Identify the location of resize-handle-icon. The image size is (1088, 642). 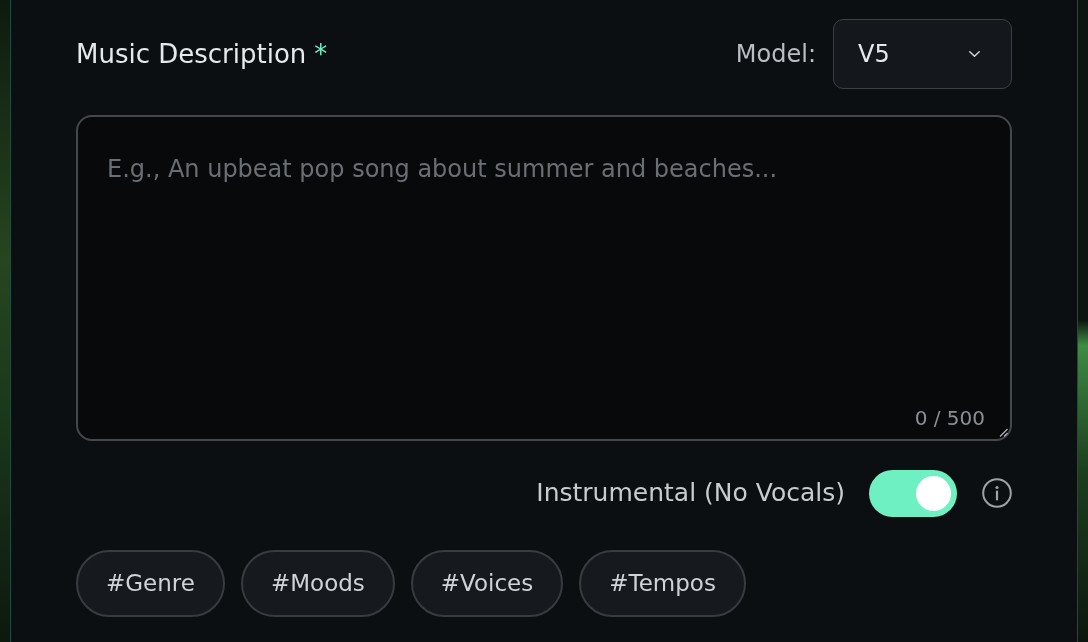
(1003, 432).